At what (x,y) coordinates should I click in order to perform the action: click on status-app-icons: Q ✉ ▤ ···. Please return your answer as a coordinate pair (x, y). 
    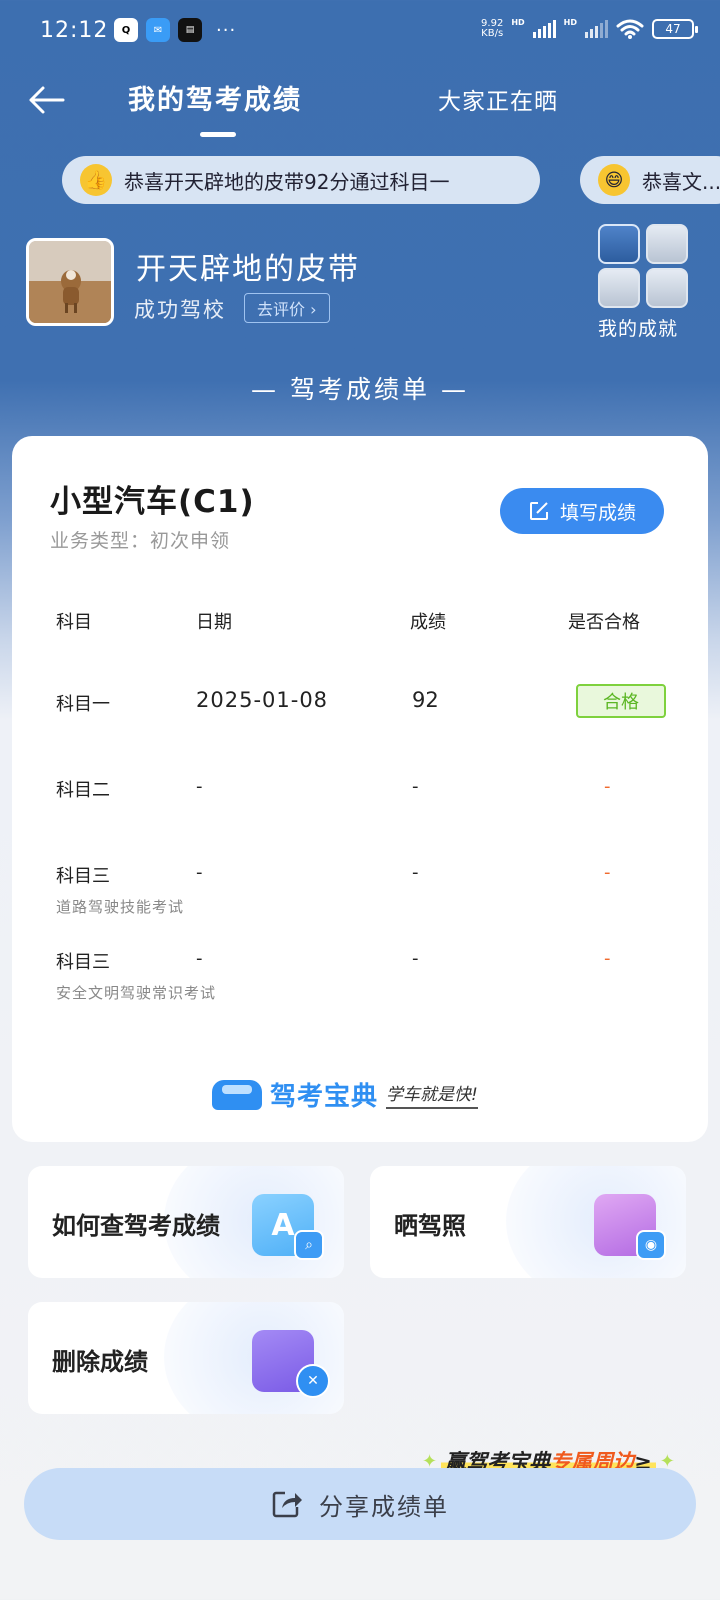
    Looking at the image, I should click on (175, 30).